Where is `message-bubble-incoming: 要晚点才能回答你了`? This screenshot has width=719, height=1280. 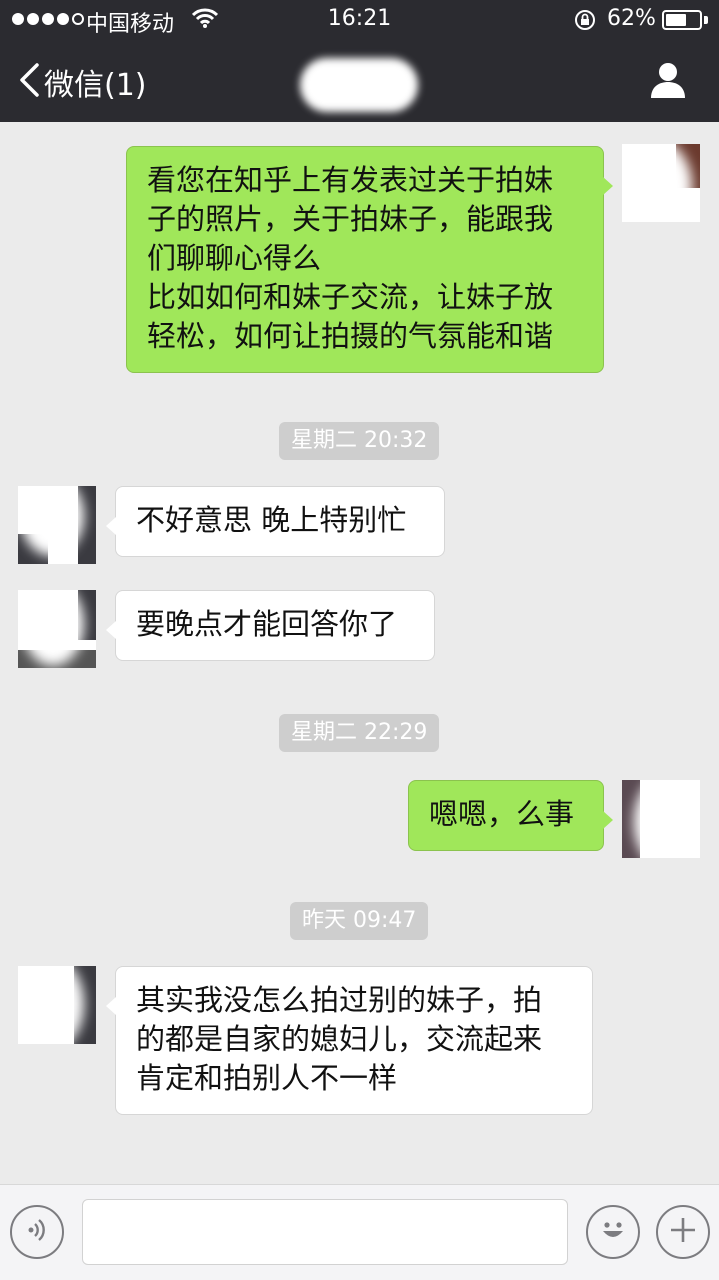 message-bubble-incoming: 要晚点才能回答你了 is located at coordinates (270, 625).